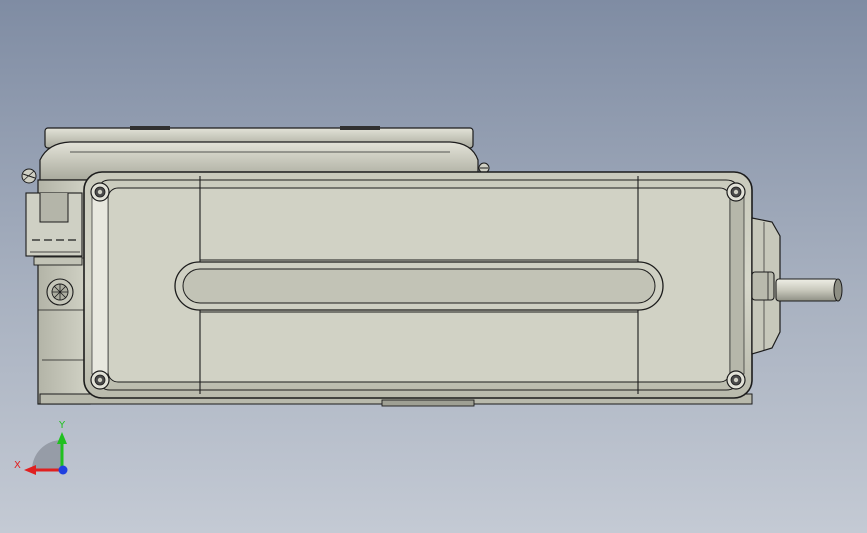 The image size is (867, 533). What do you see at coordinates (100, 192) in the screenshot?
I see `corner-screw-top-left` at bounding box center [100, 192].